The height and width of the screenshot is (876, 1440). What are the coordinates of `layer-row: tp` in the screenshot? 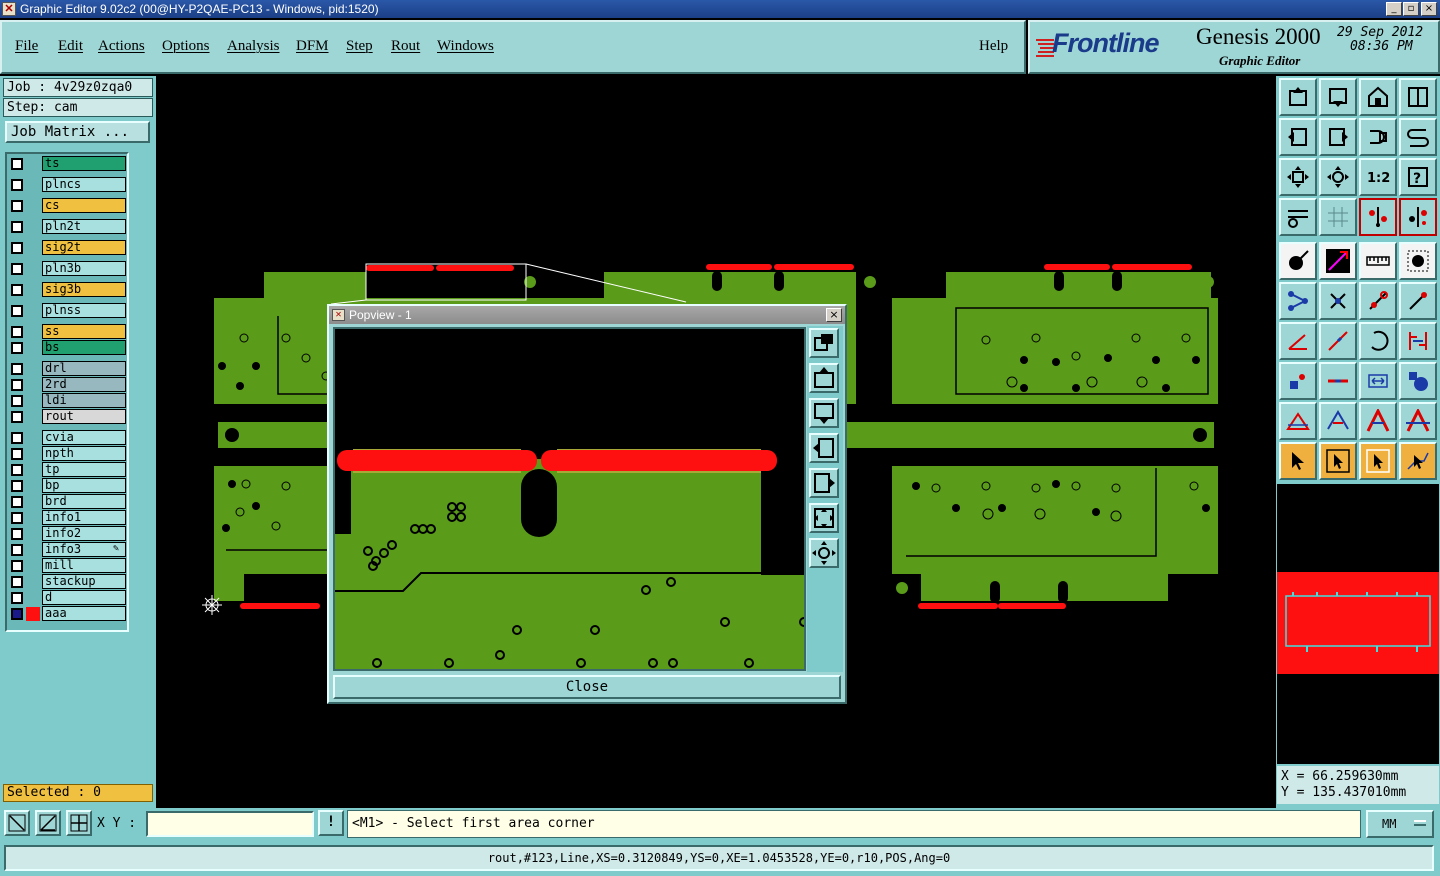 It's located at (67, 470).